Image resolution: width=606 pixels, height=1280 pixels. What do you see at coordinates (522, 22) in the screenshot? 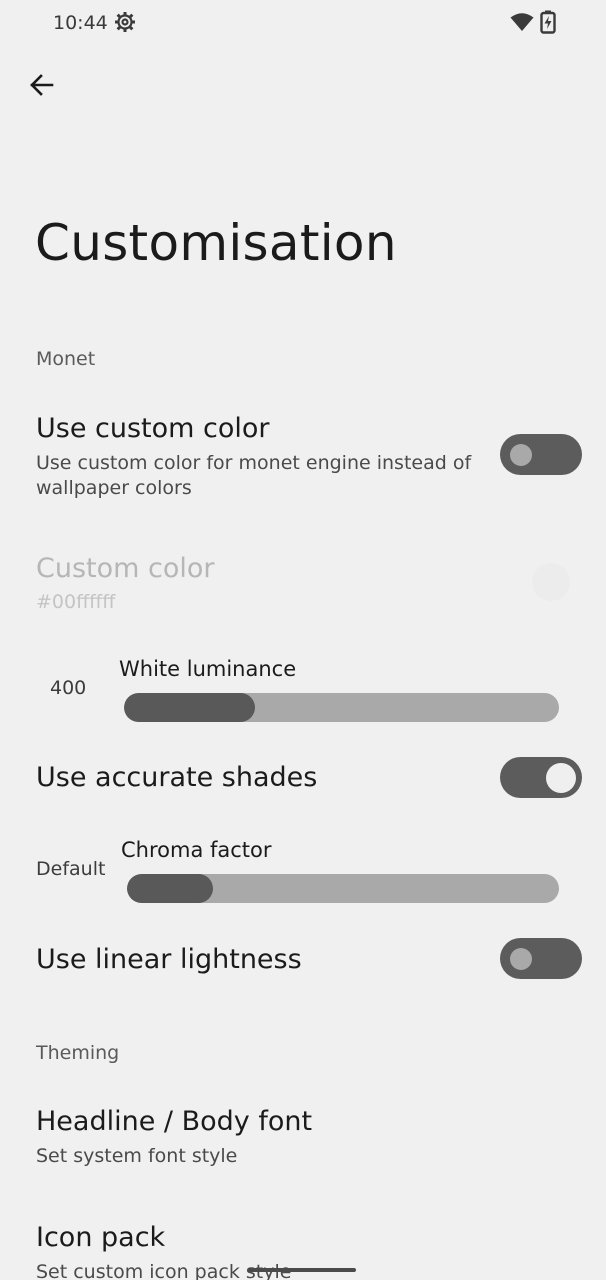
I see `wifi-icon` at bounding box center [522, 22].